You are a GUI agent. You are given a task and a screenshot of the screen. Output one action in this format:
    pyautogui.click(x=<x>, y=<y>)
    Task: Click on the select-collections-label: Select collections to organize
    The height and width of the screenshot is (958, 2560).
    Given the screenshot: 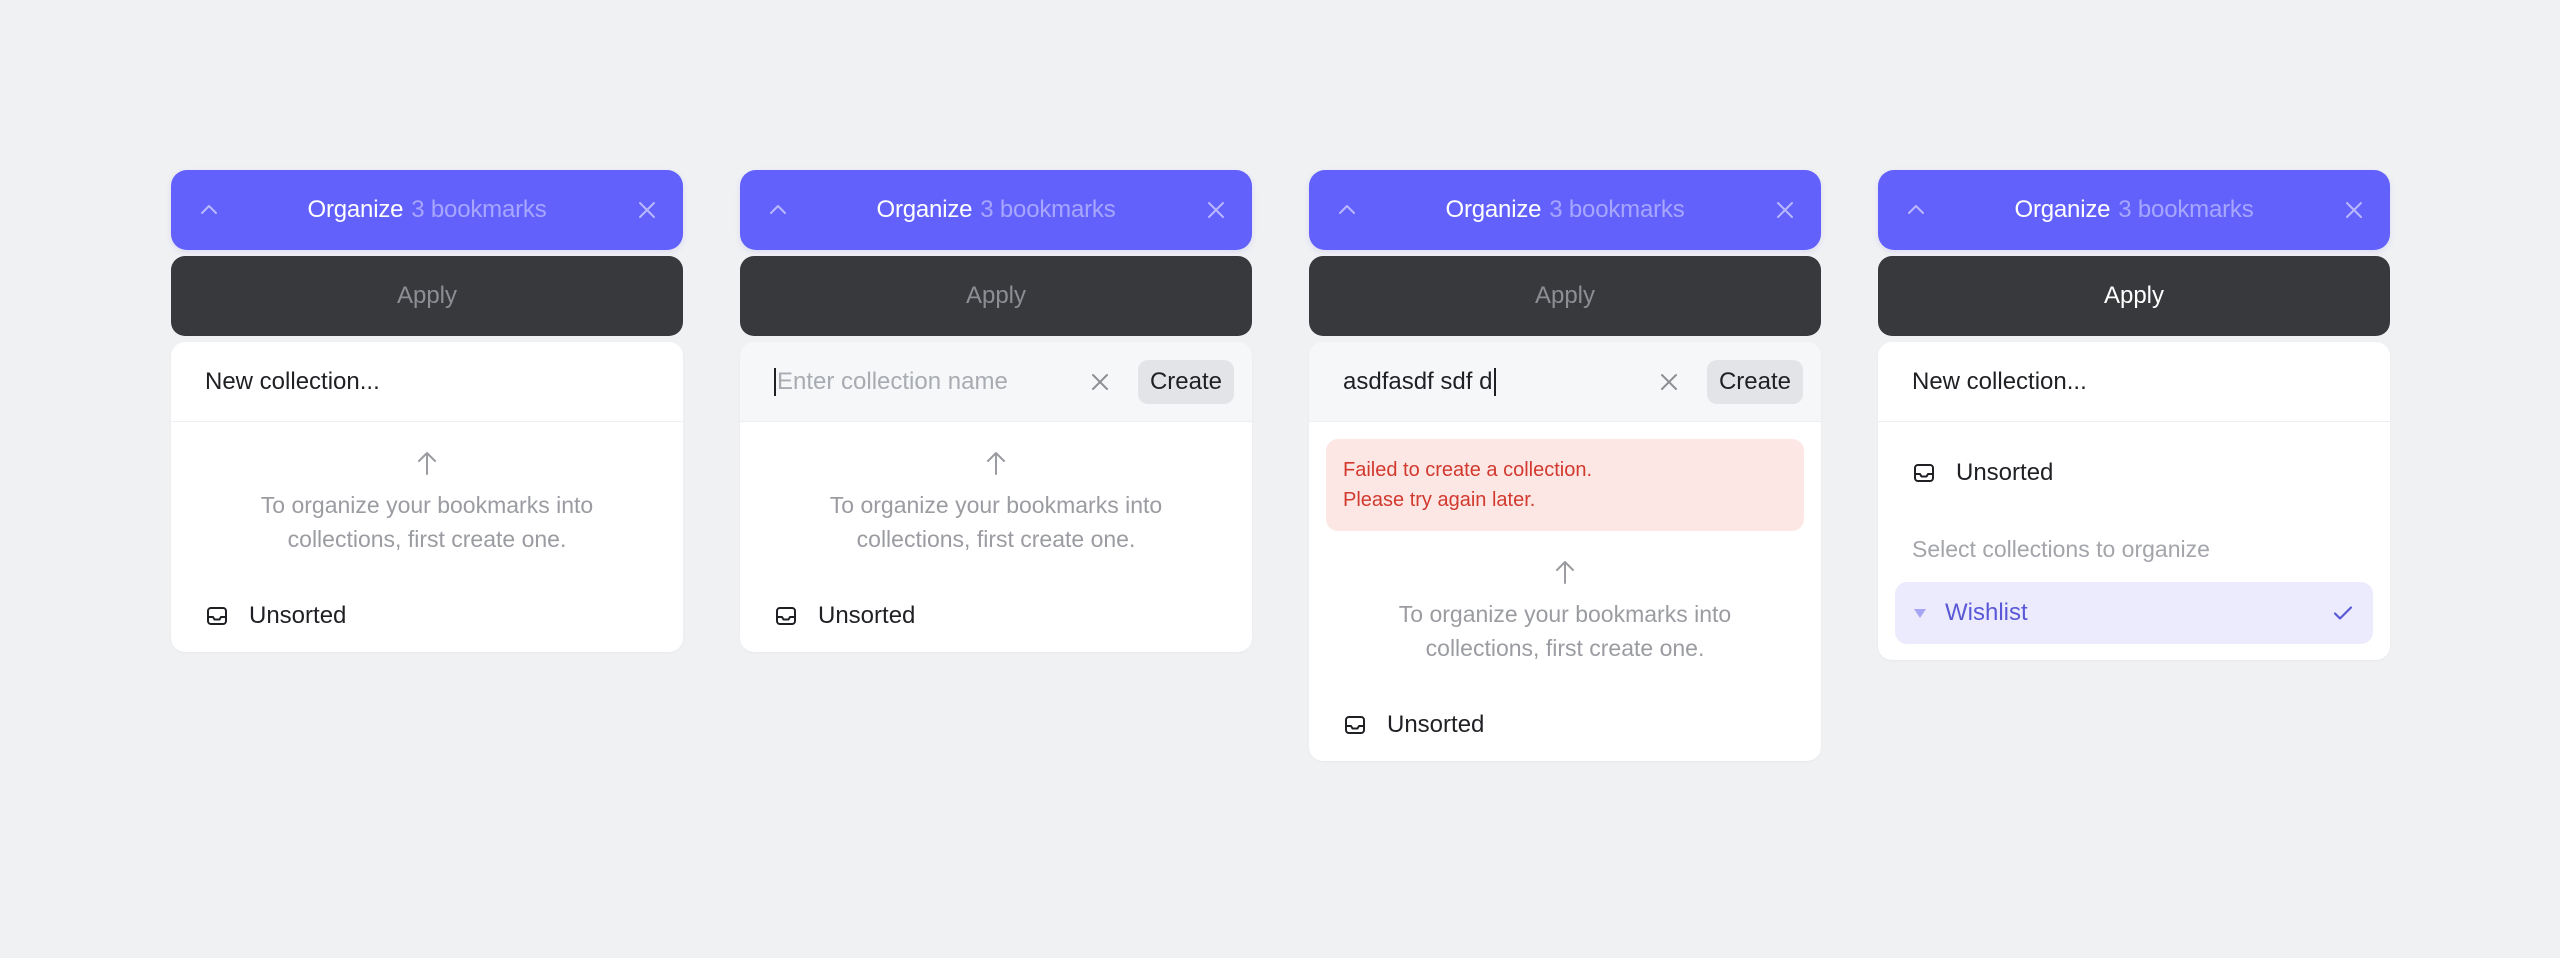 What is the action you would take?
    pyautogui.click(x=2061, y=549)
    